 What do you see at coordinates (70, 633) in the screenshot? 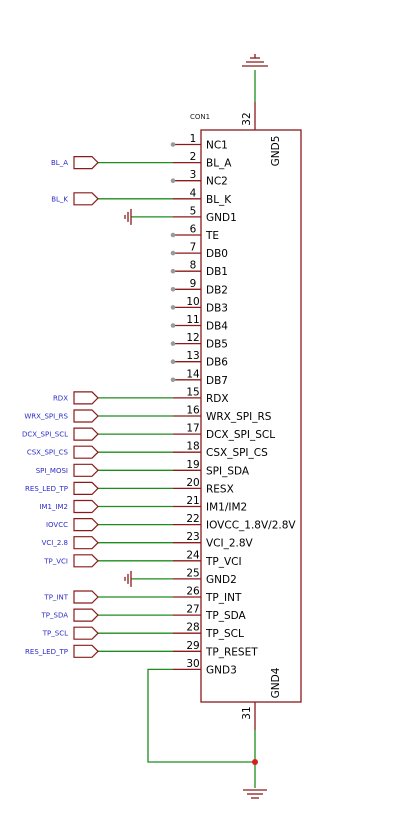
I see `net-port: TP_SCL` at bounding box center [70, 633].